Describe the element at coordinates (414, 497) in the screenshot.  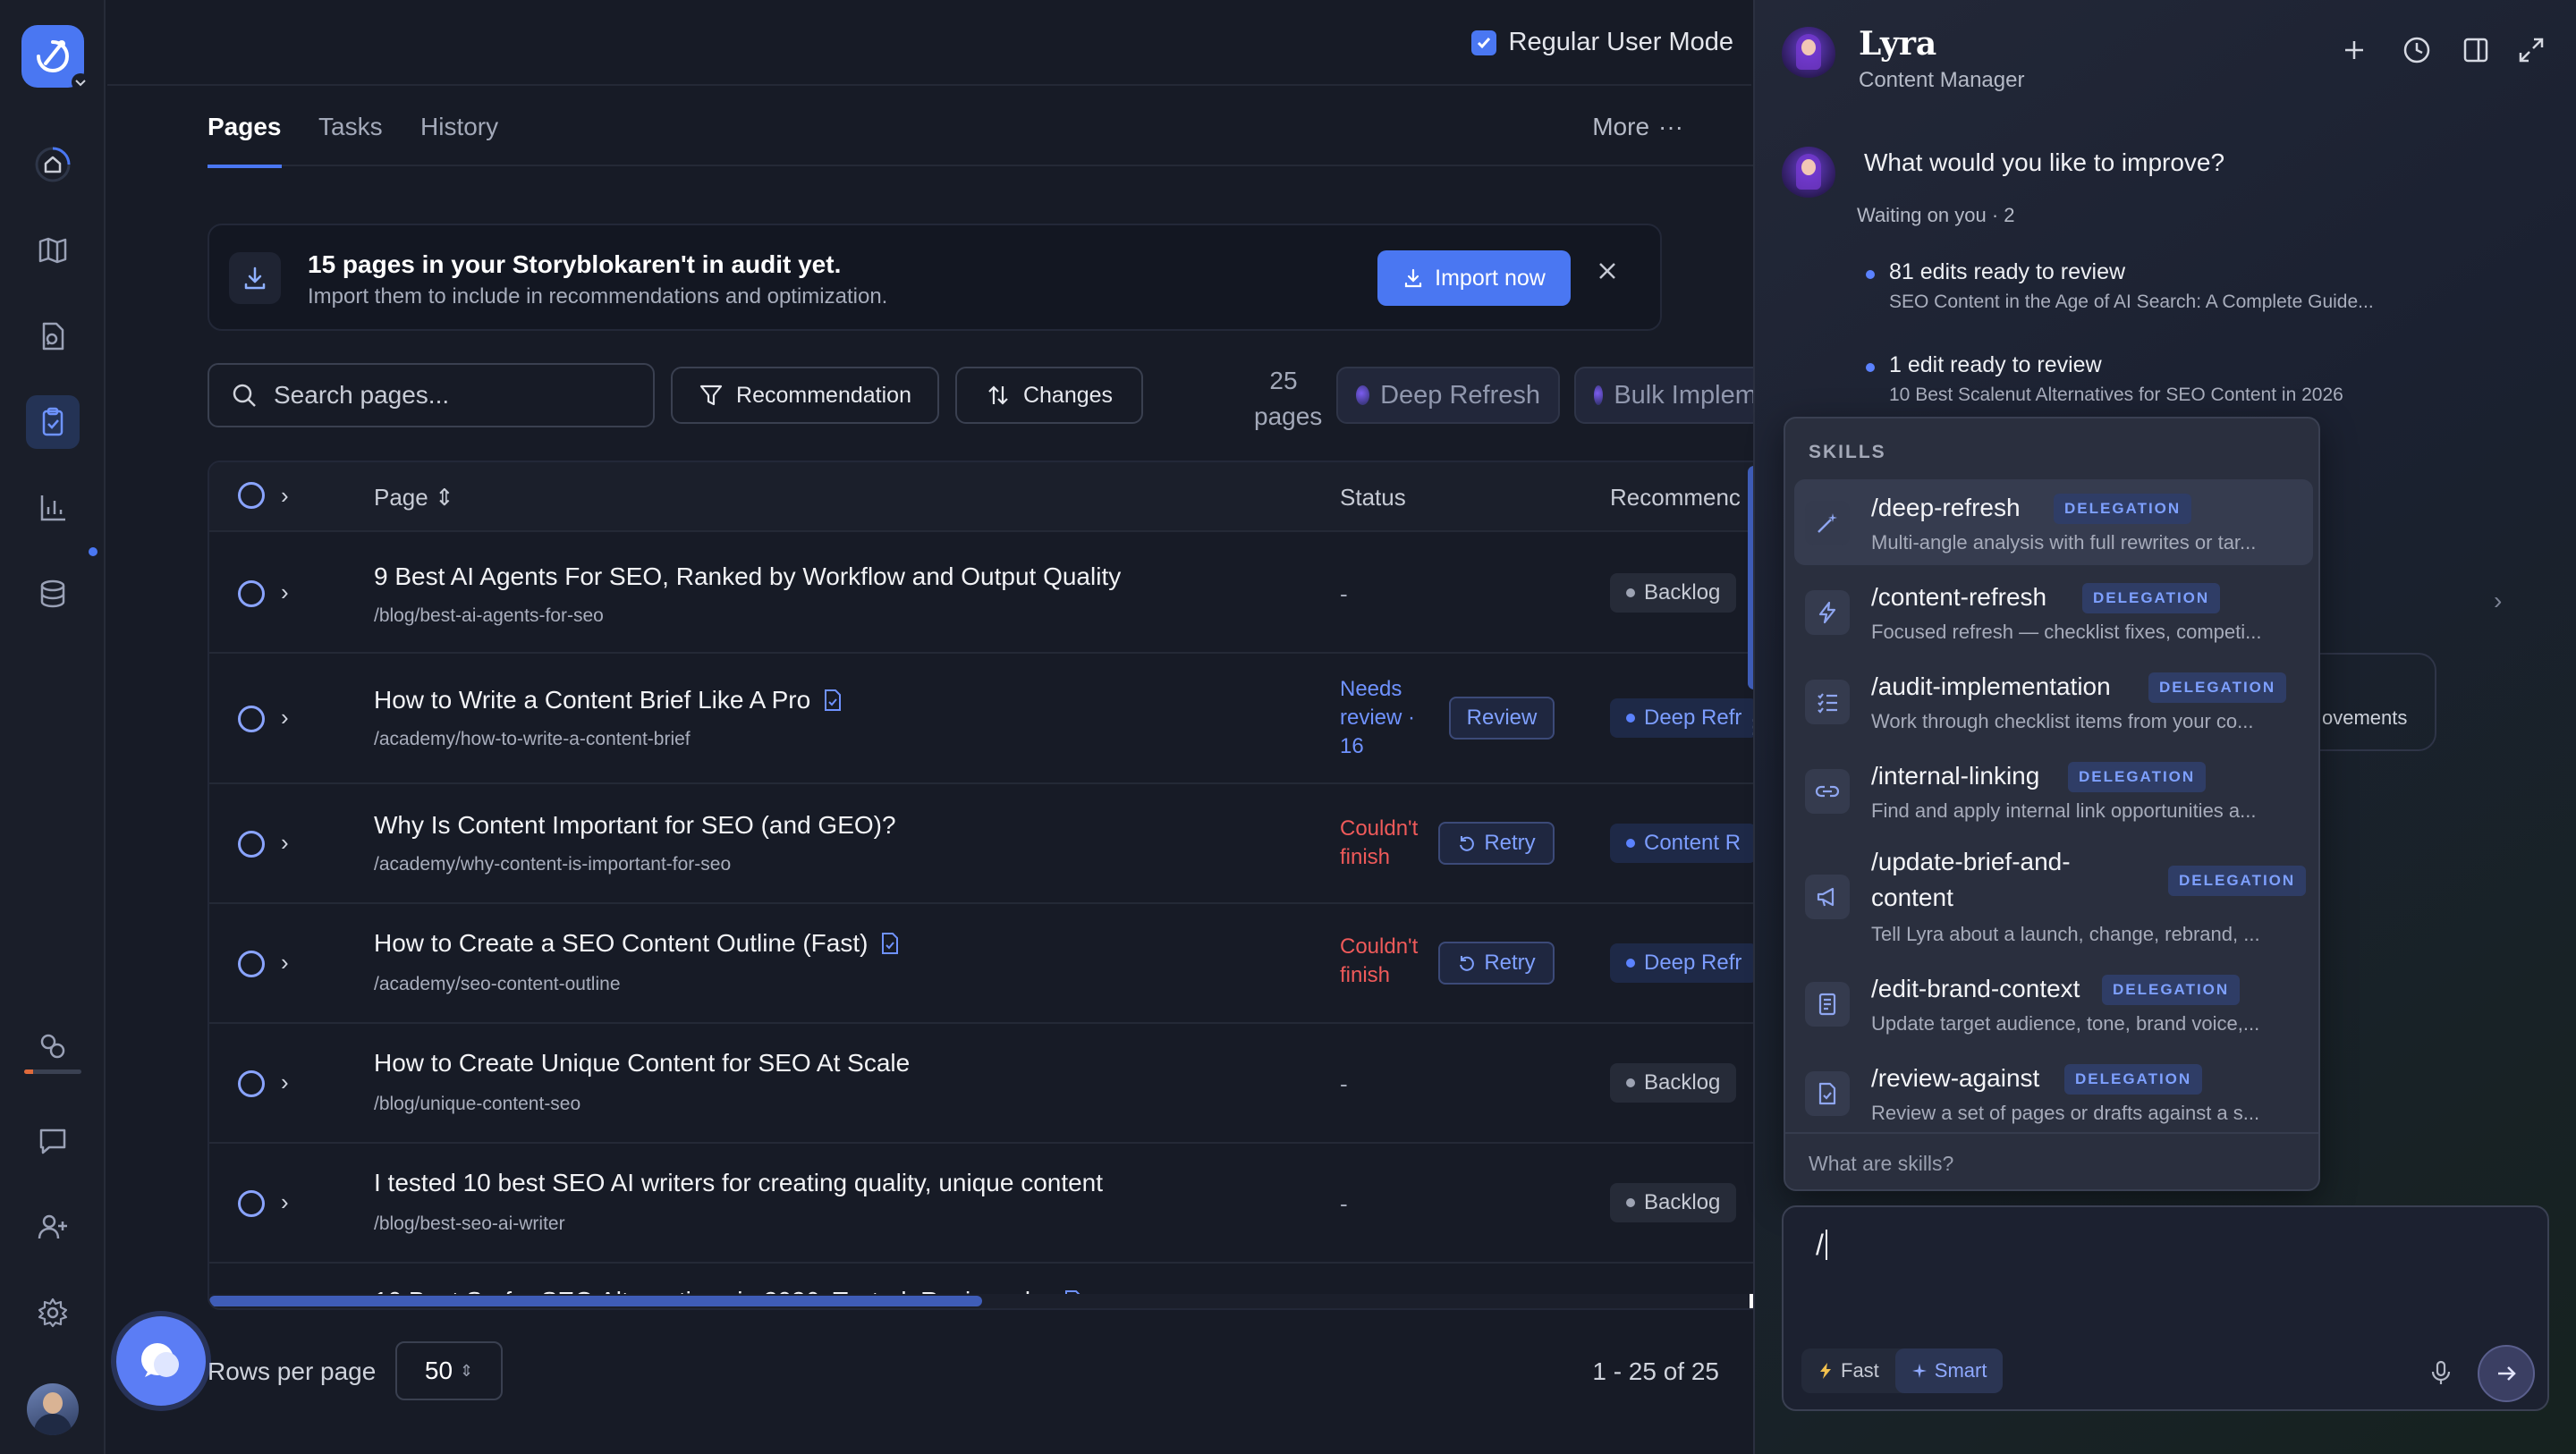
I see `column-page: Page ⇕` at that location.